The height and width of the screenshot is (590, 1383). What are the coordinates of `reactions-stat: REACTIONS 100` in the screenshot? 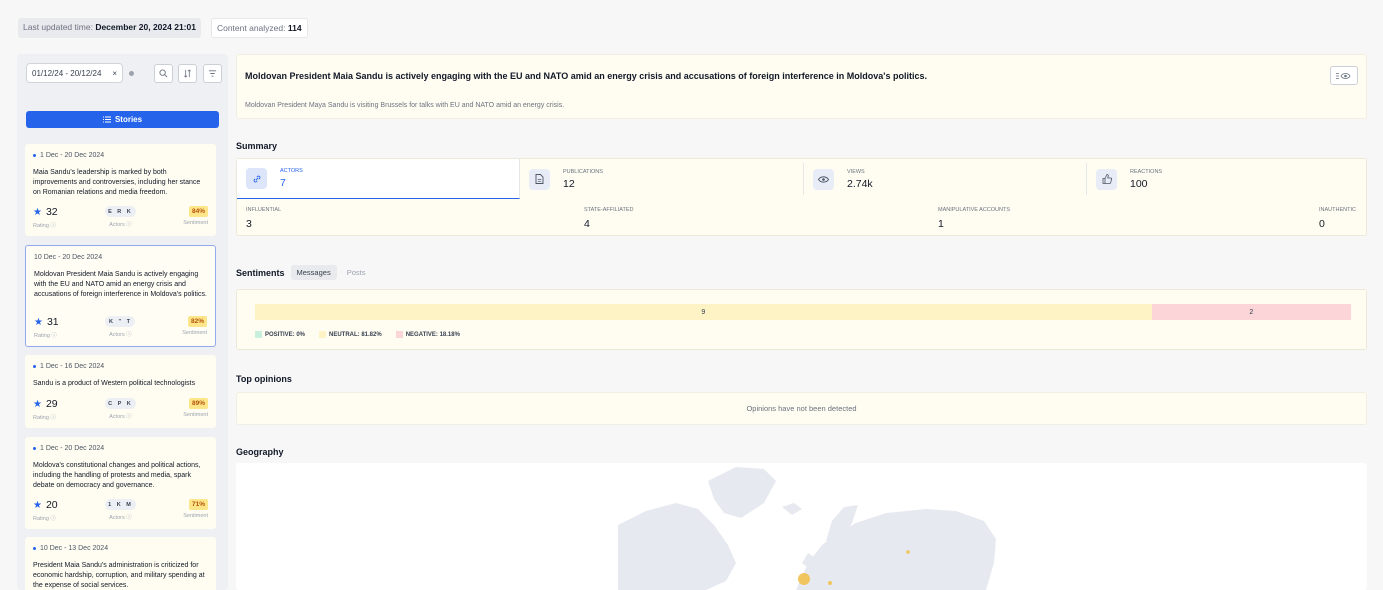 It's located at (1227, 179).